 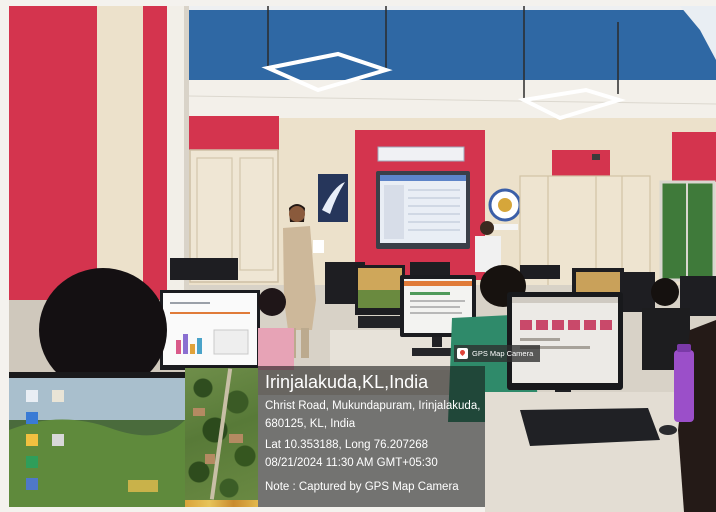 What do you see at coordinates (155, 156) in the screenshot?
I see `red-pillar` at bounding box center [155, 156].